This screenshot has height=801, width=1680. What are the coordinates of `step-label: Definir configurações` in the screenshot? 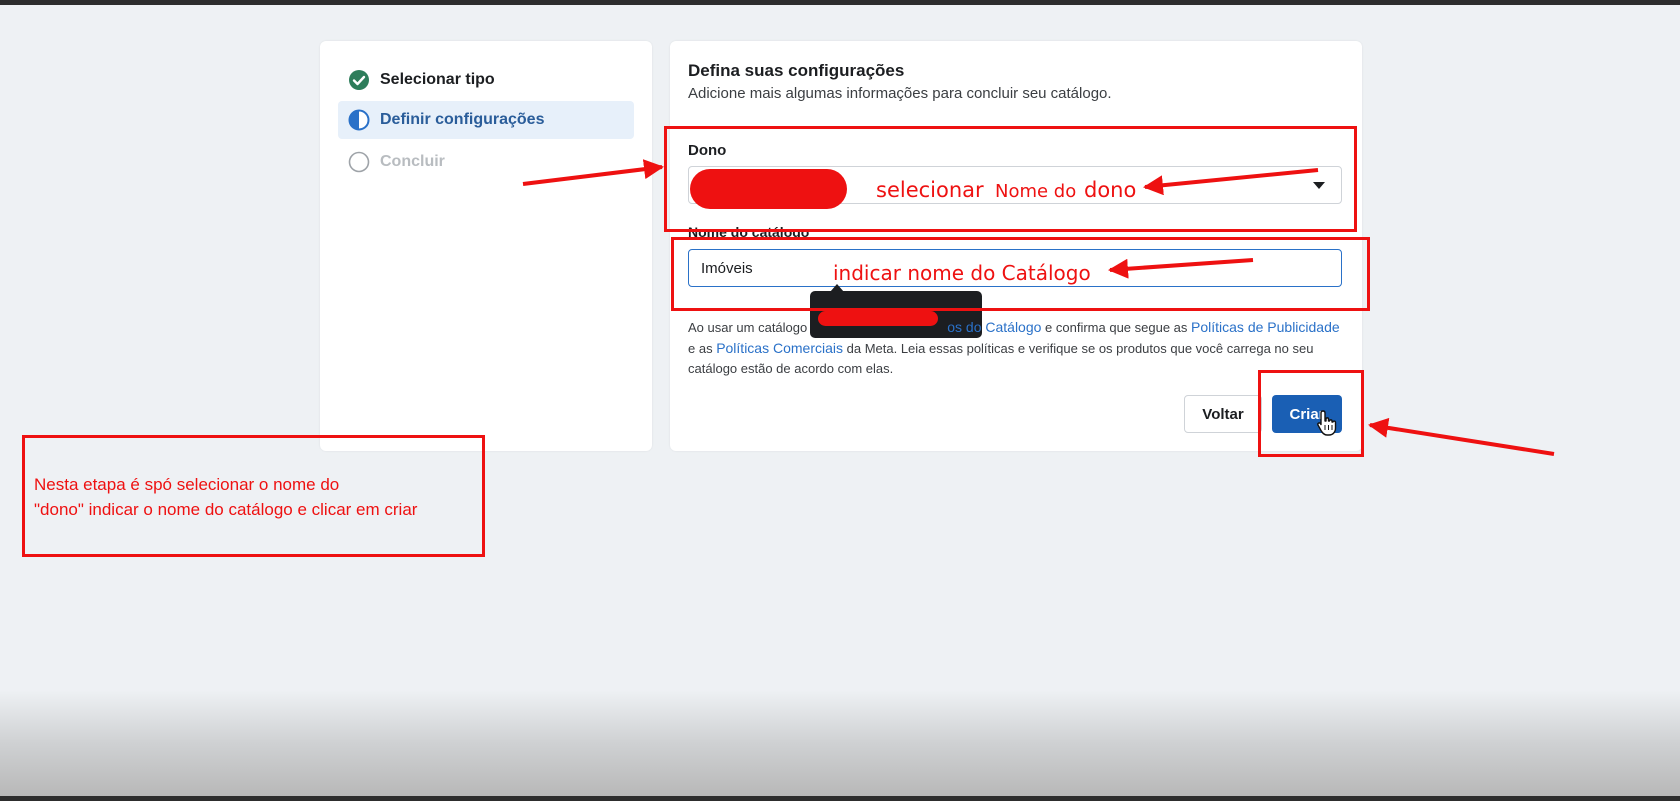 It's located at (462, 119).